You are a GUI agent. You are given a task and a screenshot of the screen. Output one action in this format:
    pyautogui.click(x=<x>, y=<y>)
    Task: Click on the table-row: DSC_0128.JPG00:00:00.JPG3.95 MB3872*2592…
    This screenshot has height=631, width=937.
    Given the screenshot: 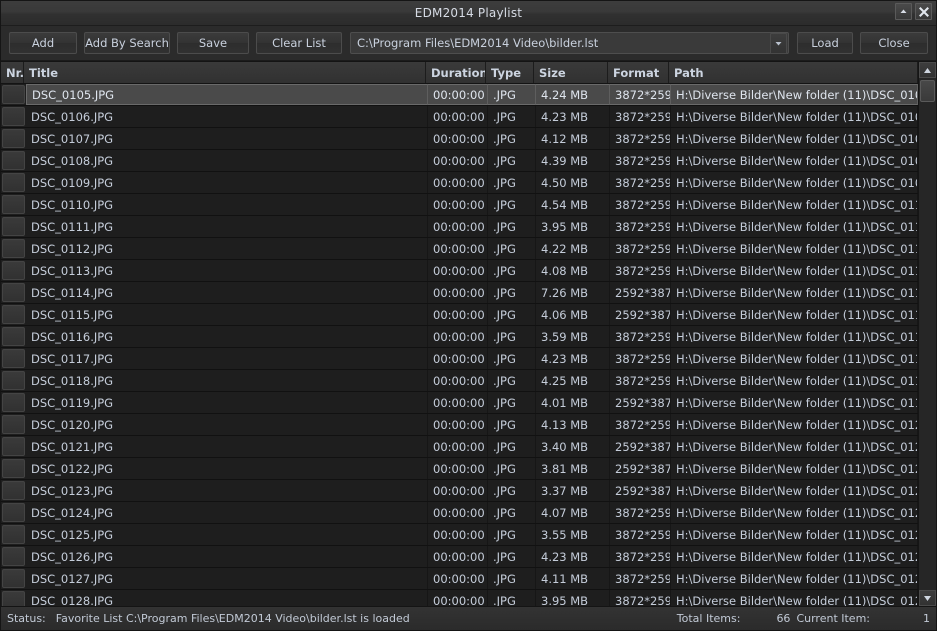 What is the action you would take?
    pyautogui.click(x=459, y=598)
    